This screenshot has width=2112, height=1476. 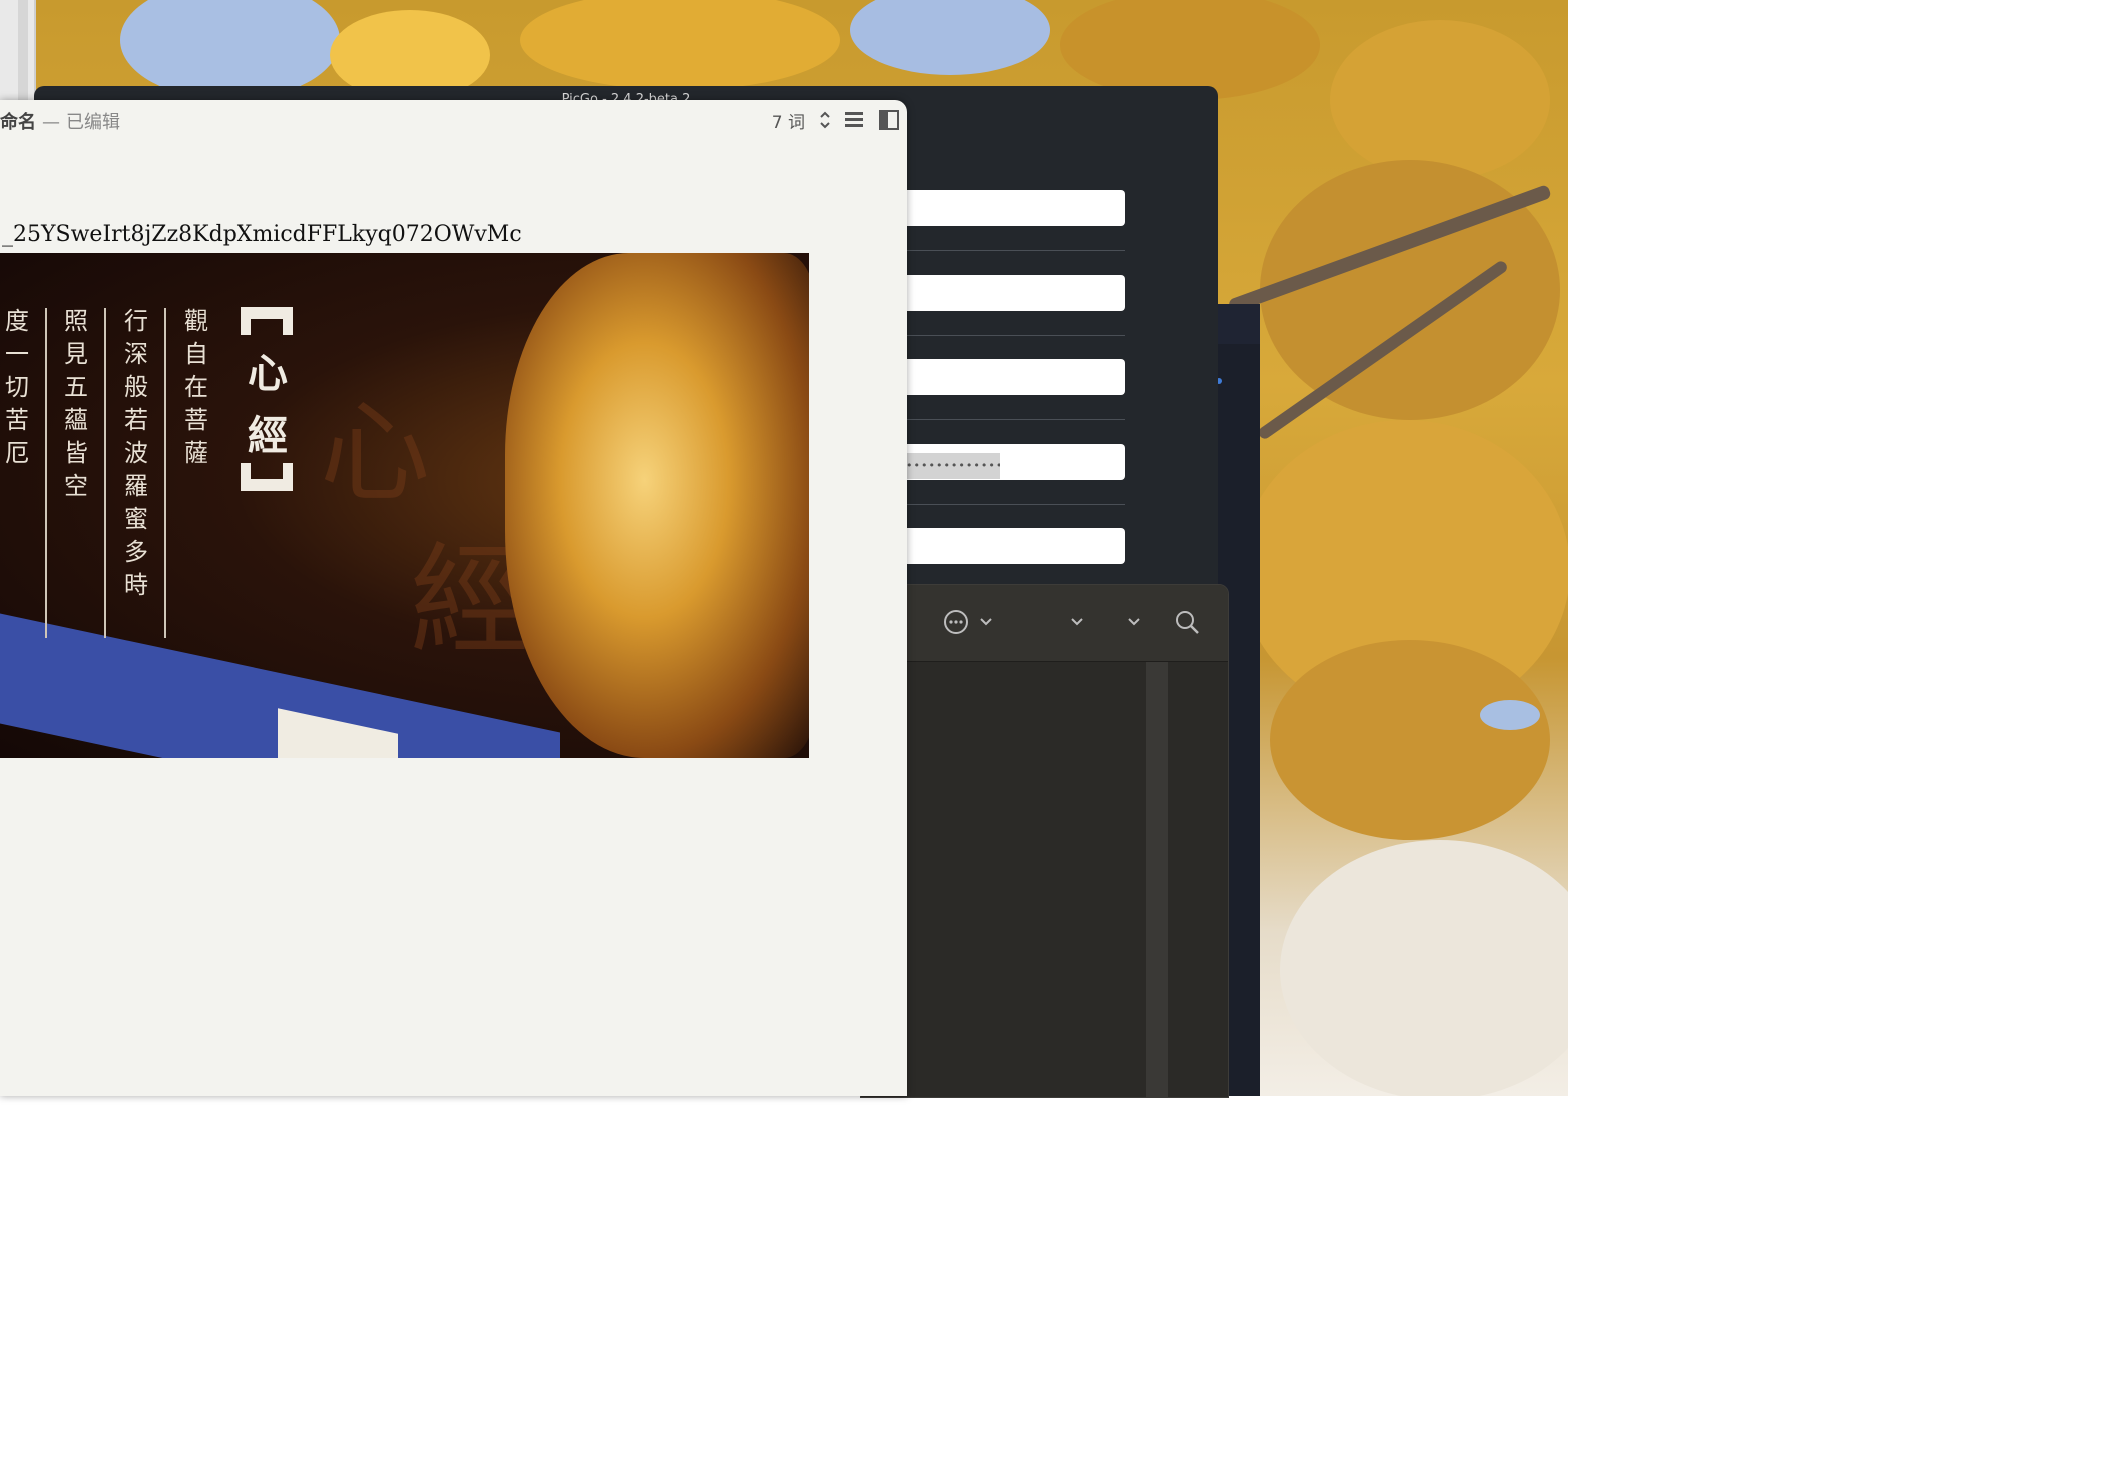 I want to click on heart-sutra-image: 心 經 觀自在菩薩 行深般若波羅蜜多時 照見五蘊皆空 度一切苦厄 心經, so click(x=404, y=505).